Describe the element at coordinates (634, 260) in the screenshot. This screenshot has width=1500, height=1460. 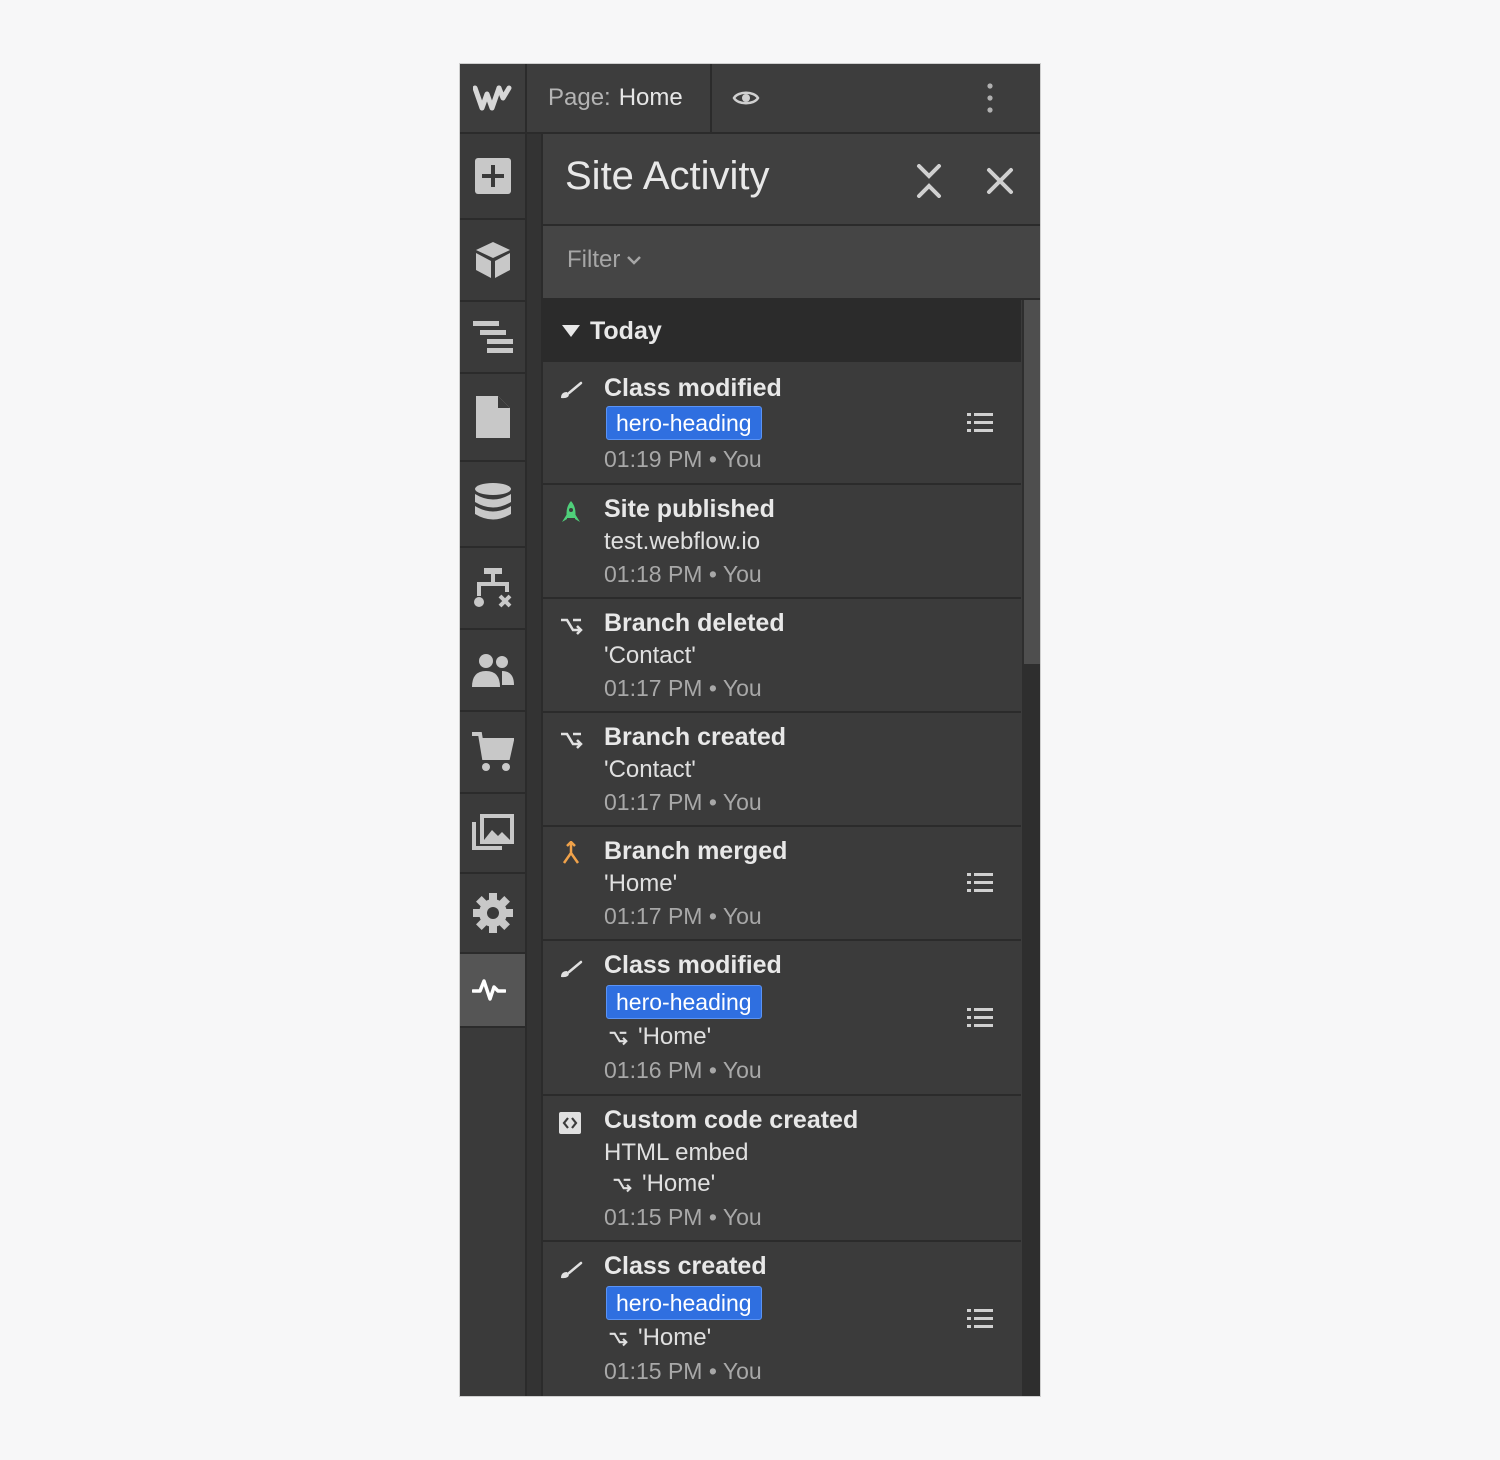
I see `chevron-down-icon` at that location.